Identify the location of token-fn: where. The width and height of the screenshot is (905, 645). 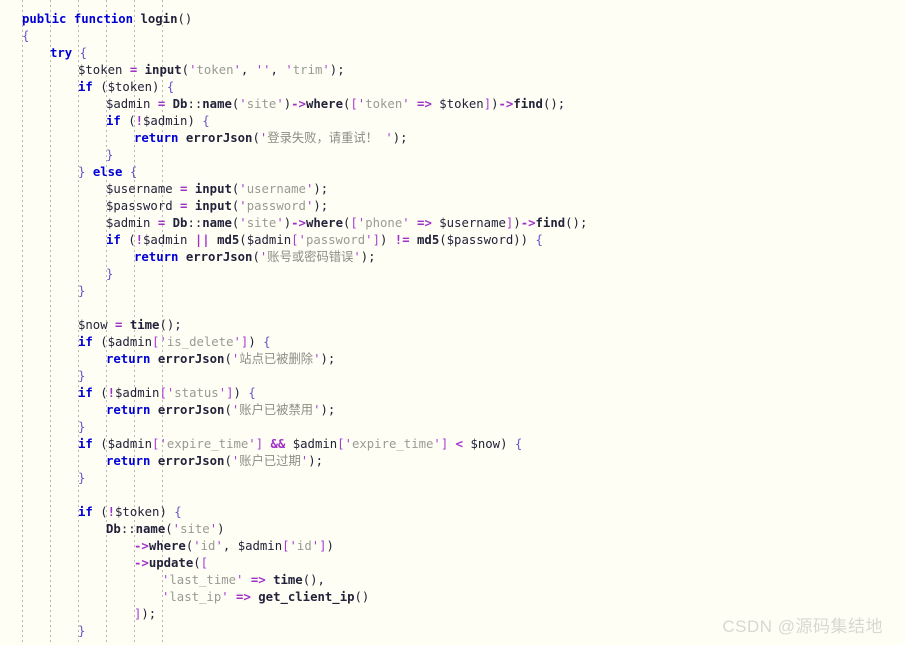
(324, 223).